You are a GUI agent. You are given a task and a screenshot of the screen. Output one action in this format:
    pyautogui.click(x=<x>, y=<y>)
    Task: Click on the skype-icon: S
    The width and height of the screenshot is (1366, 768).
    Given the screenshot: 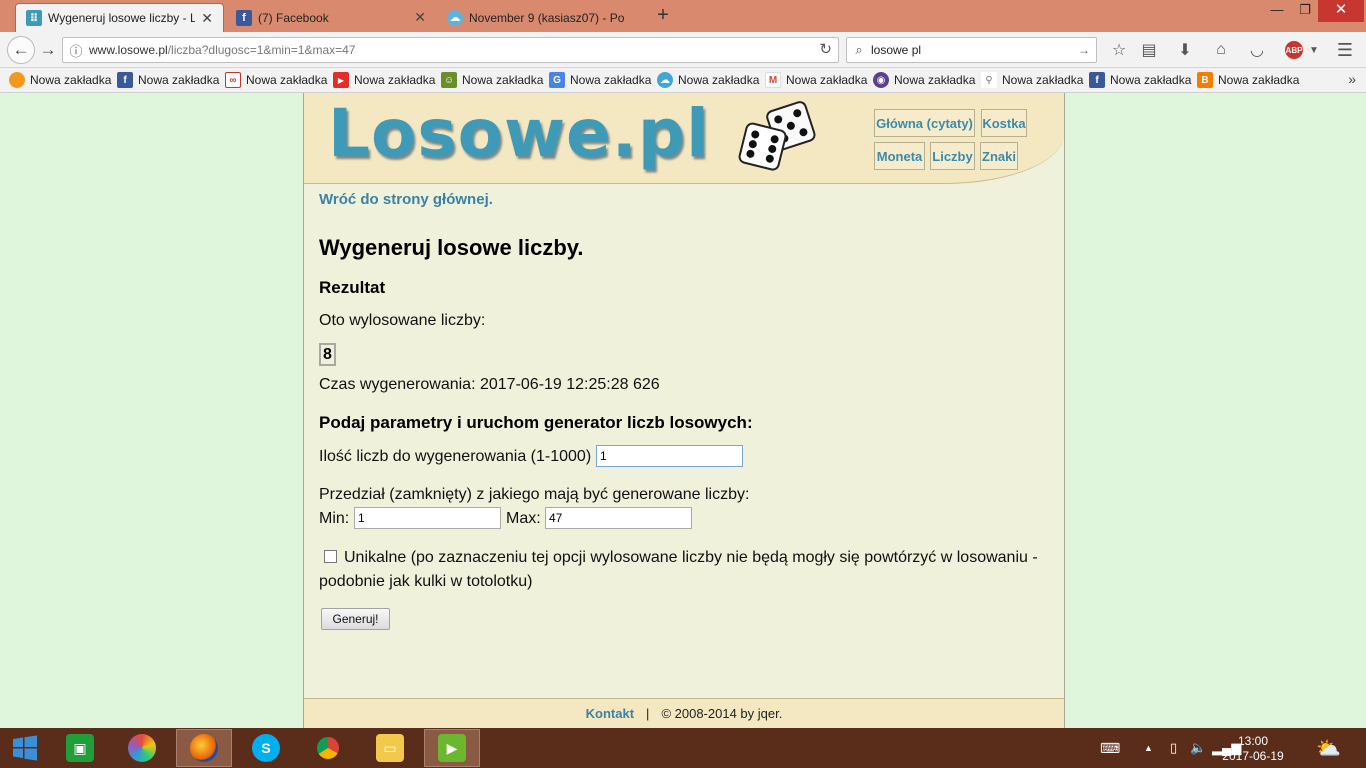 What is the action you would take?
    pyautogui.click(x=266, y=748)
    